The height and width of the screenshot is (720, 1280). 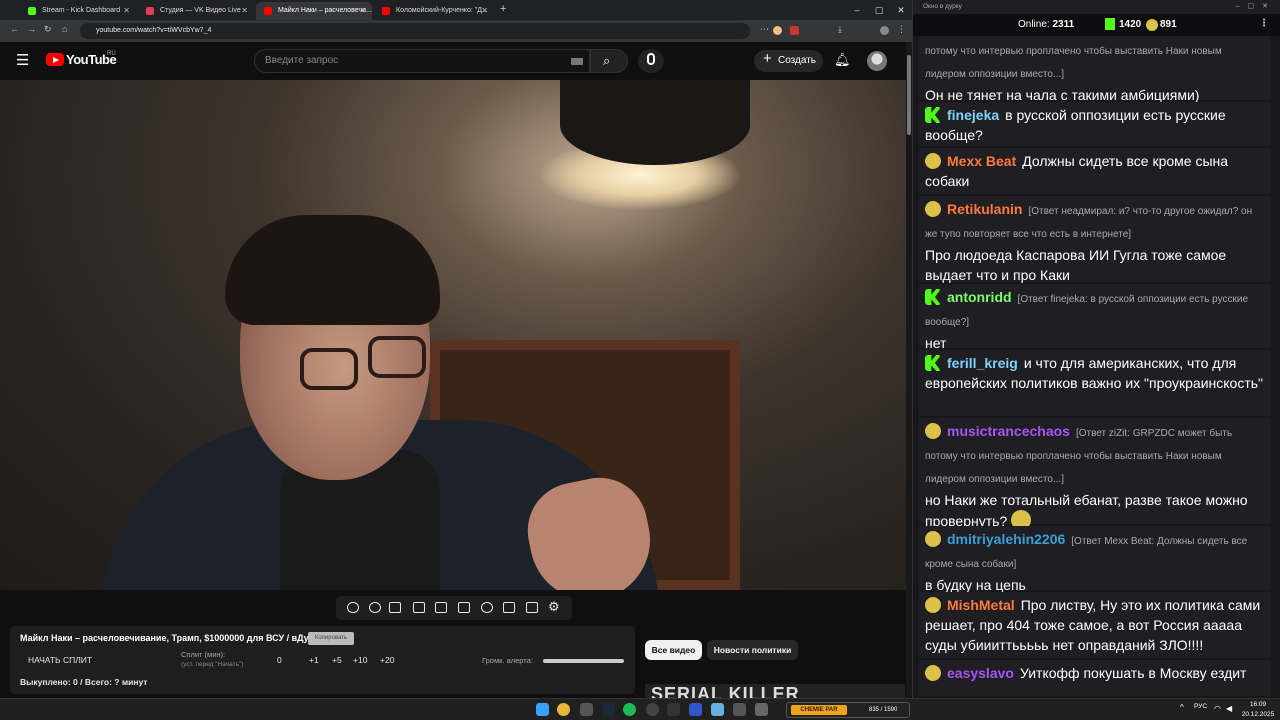 I want to click on search-input: Введите запрос, so click(x=422, y=61).